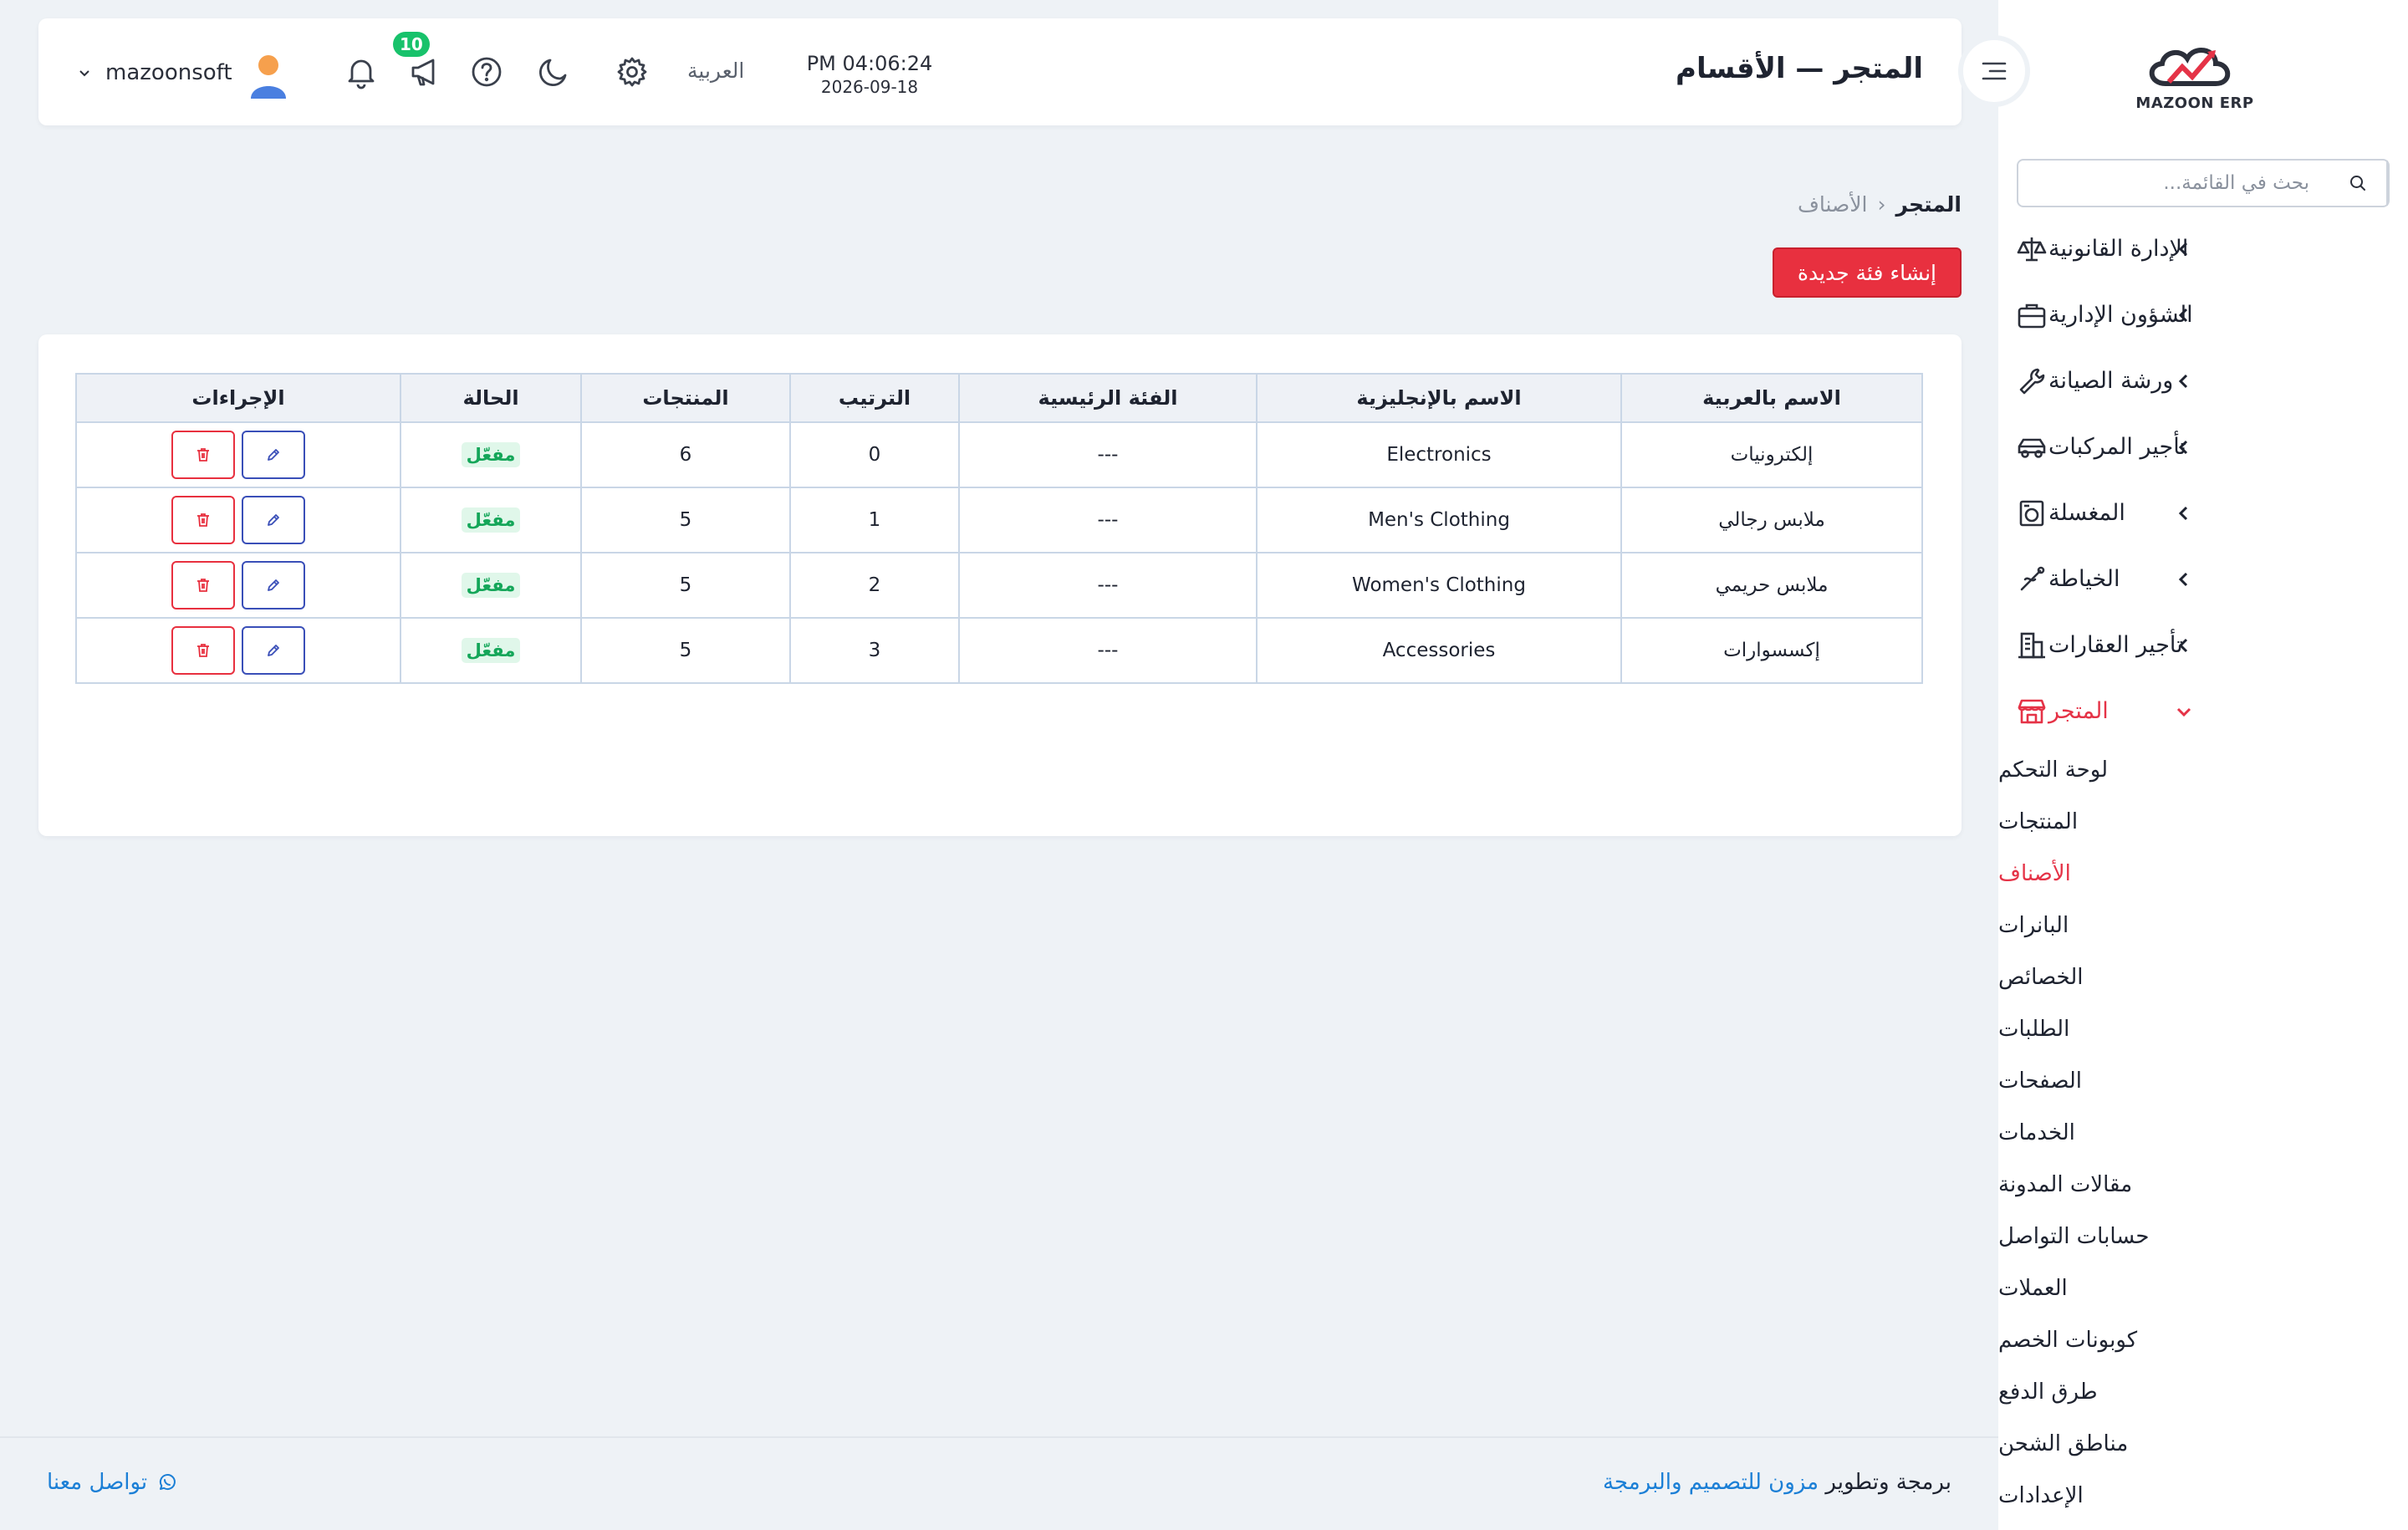 The image size is (2408, 1530). I want to click on status-badge: مفعّل, so click(491, 650).